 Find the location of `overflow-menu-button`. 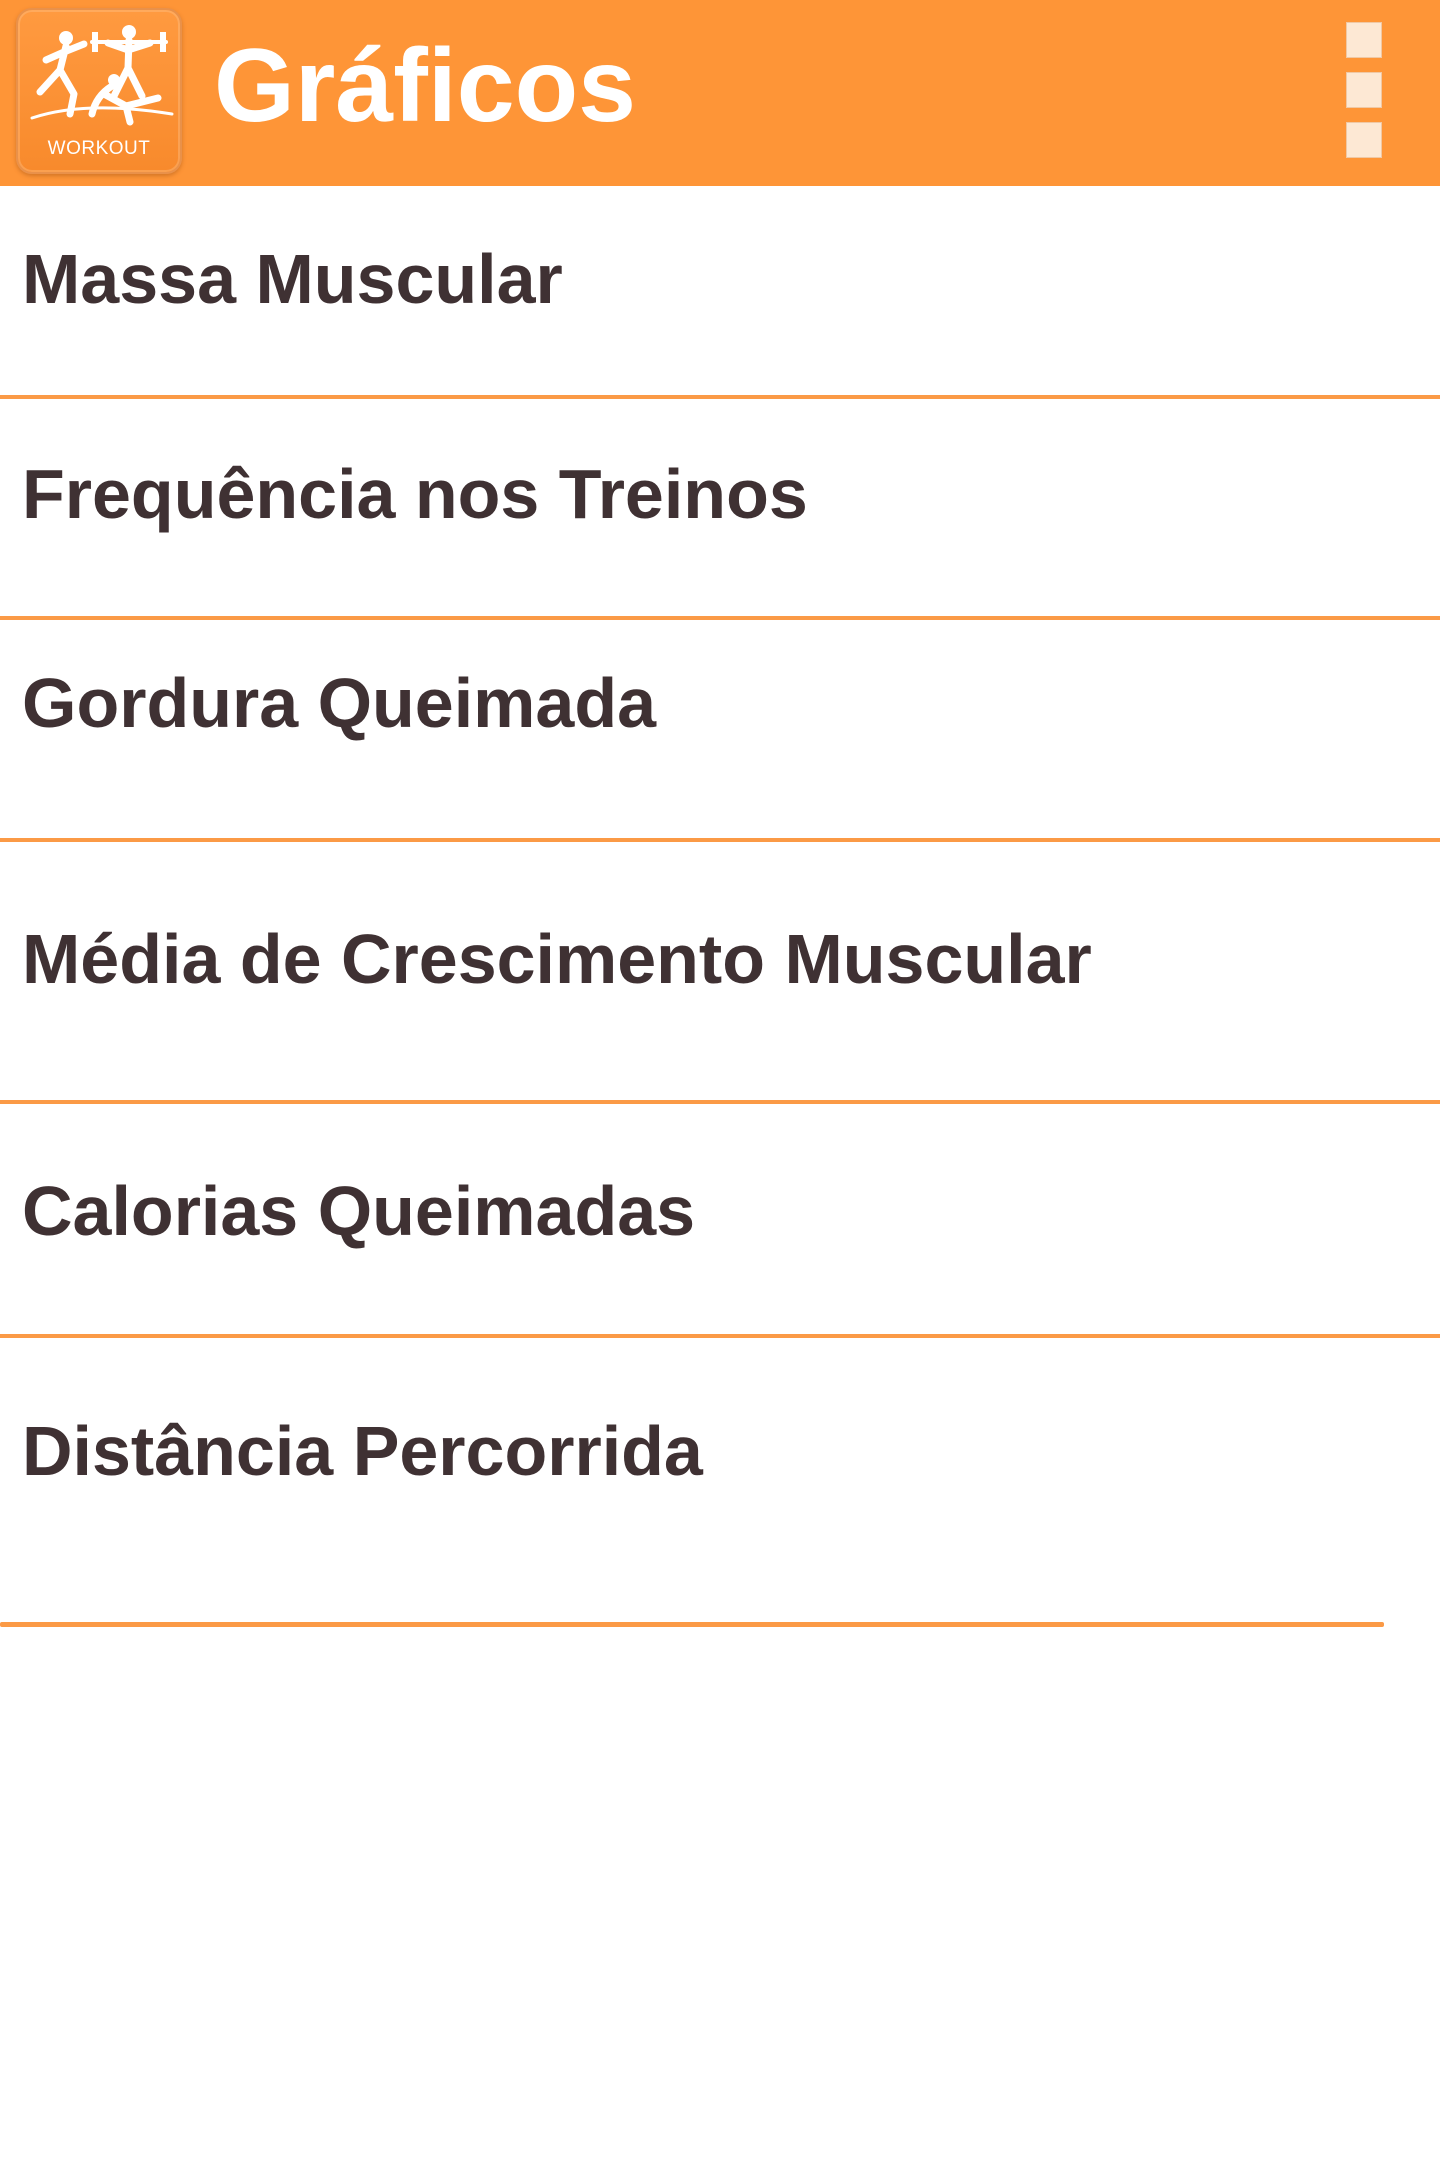

overflow-menu-button is located at coordinates (1364, 93).